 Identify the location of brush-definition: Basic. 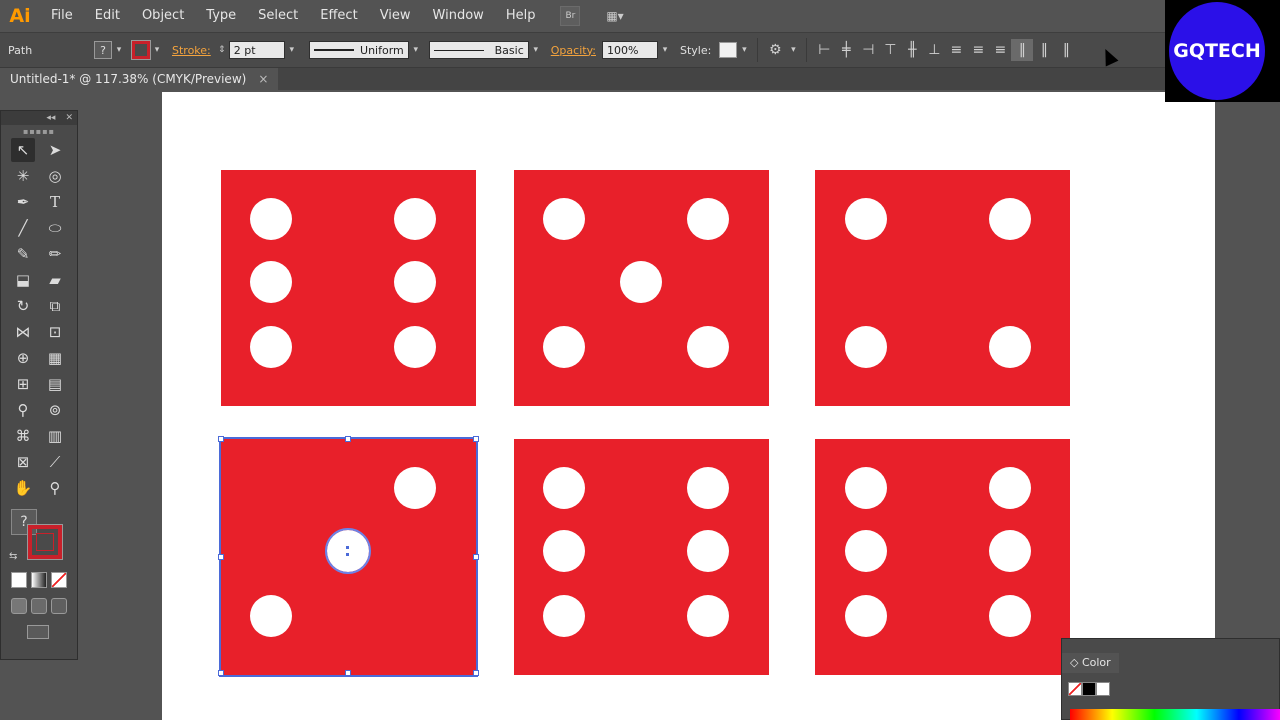
(478, 50).